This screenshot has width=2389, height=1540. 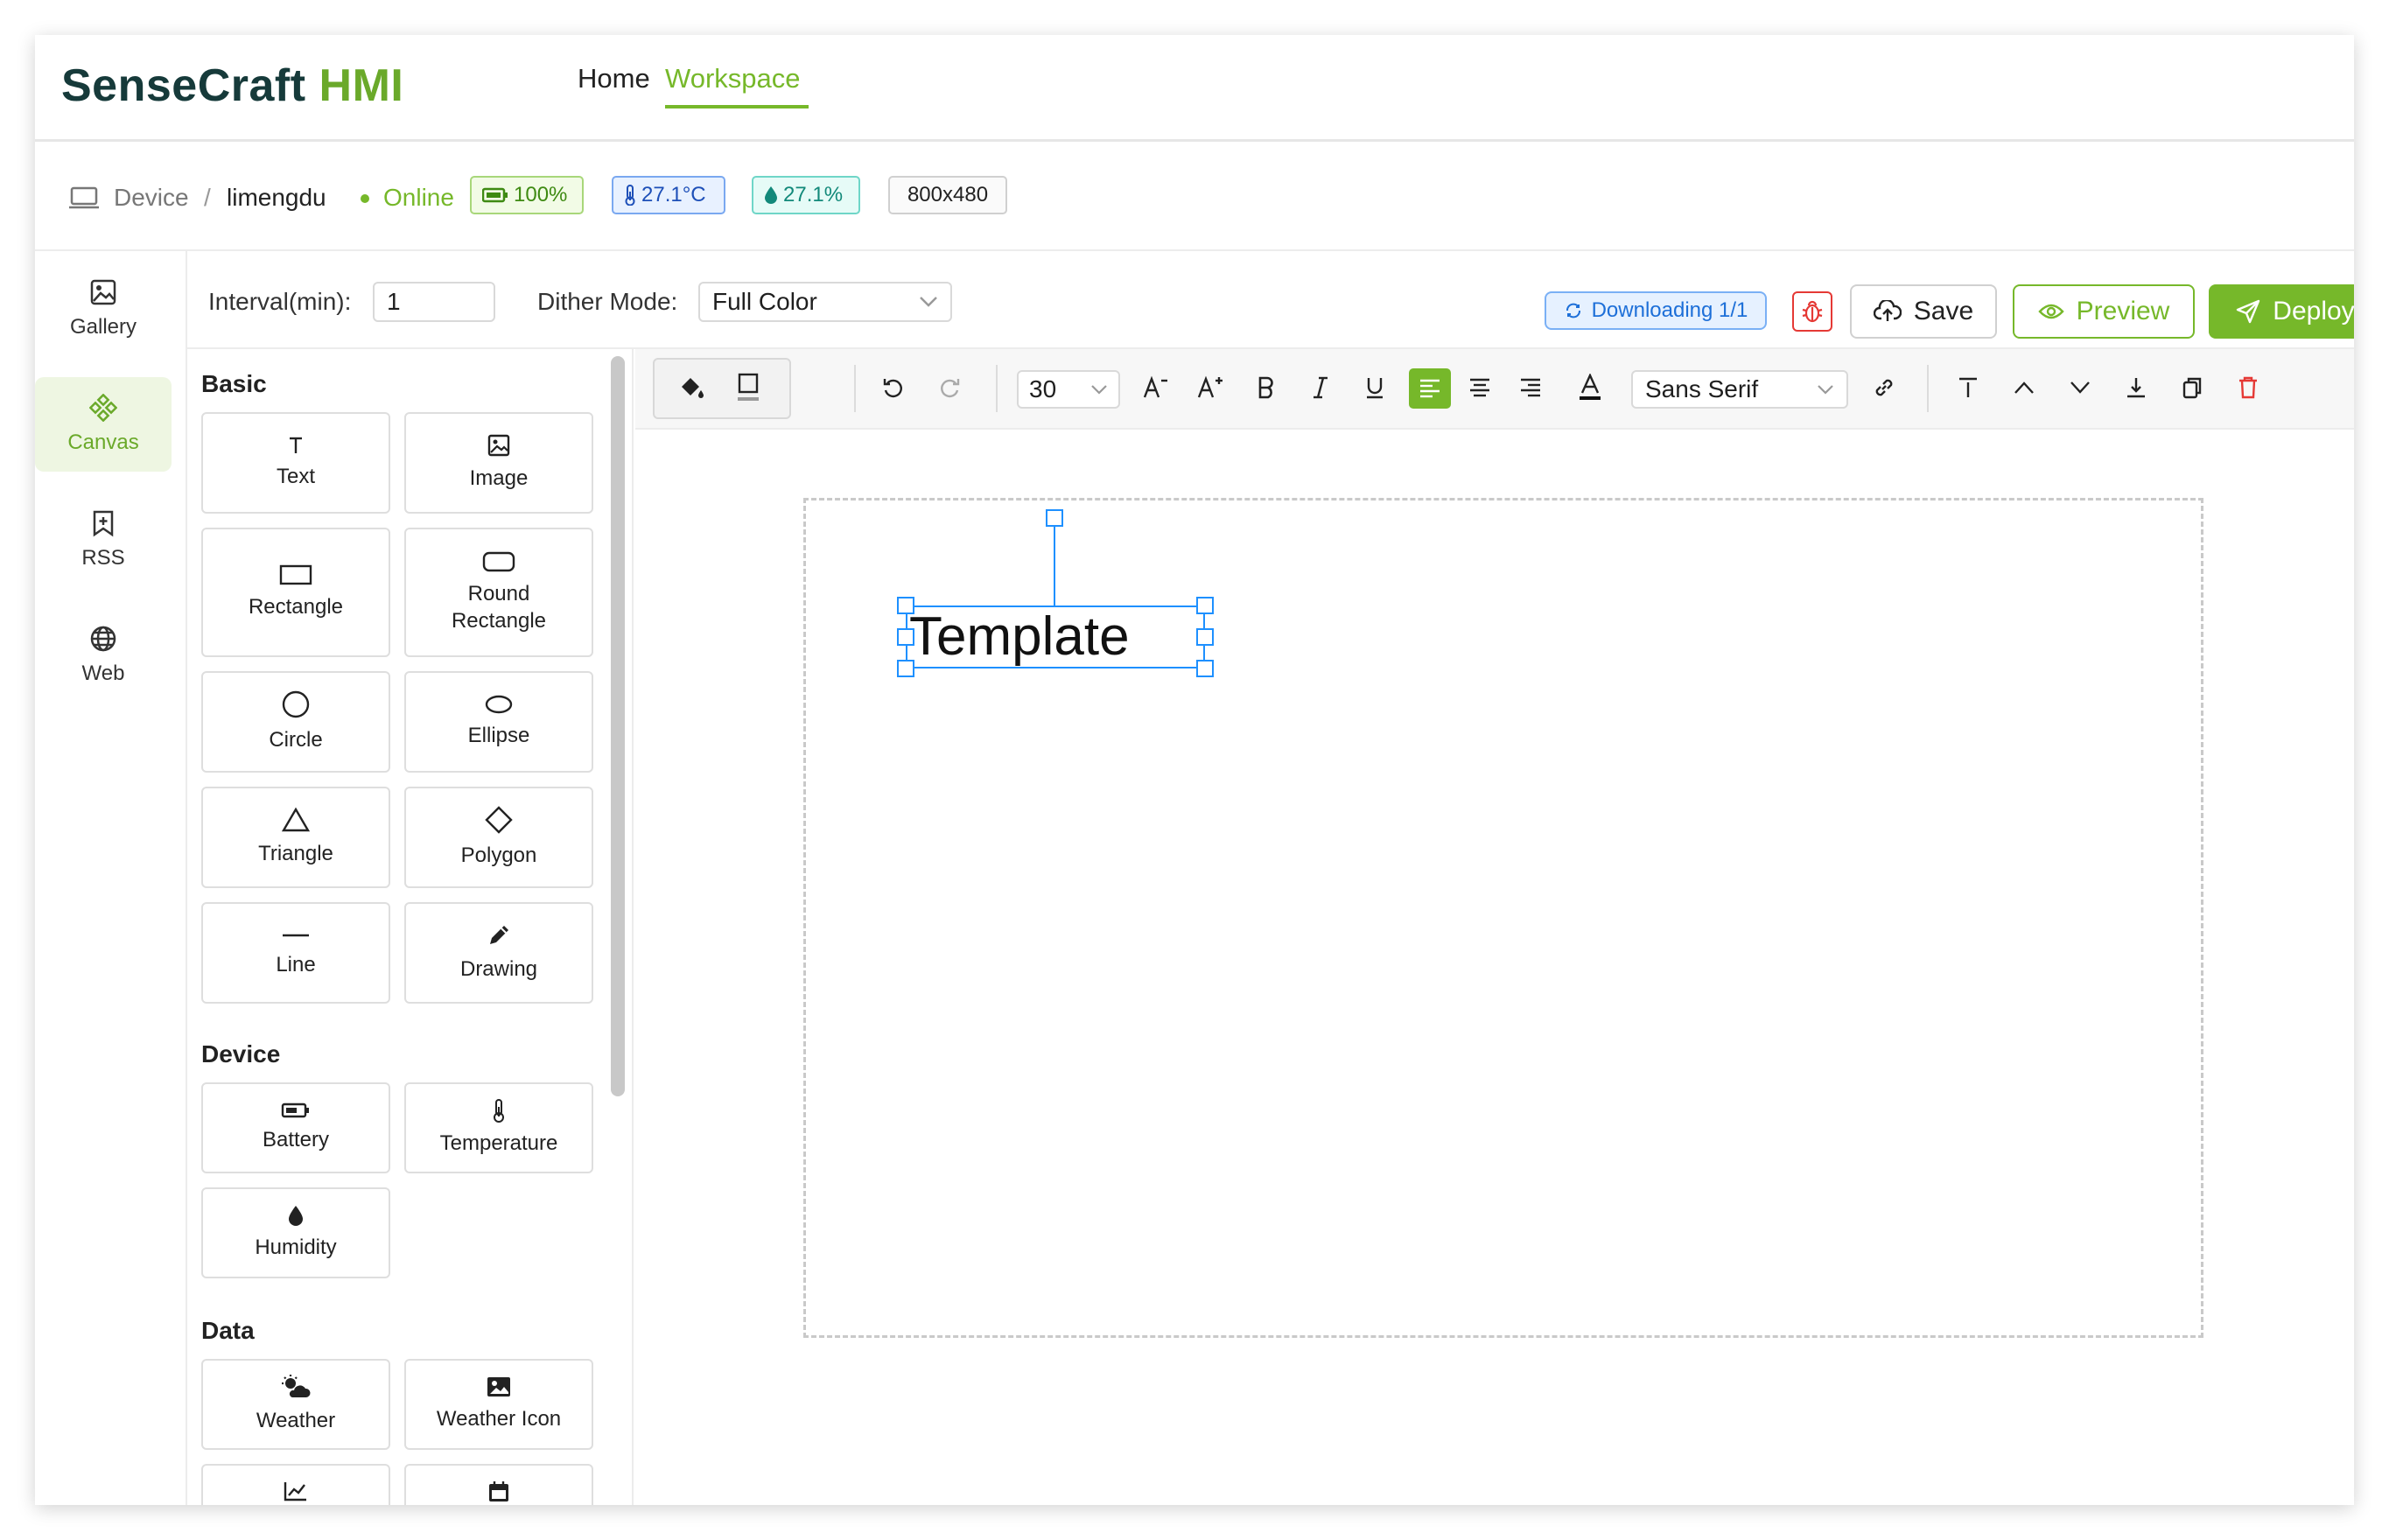 I want to click on tool-label: Humidity, so click(x=296, y=1248).